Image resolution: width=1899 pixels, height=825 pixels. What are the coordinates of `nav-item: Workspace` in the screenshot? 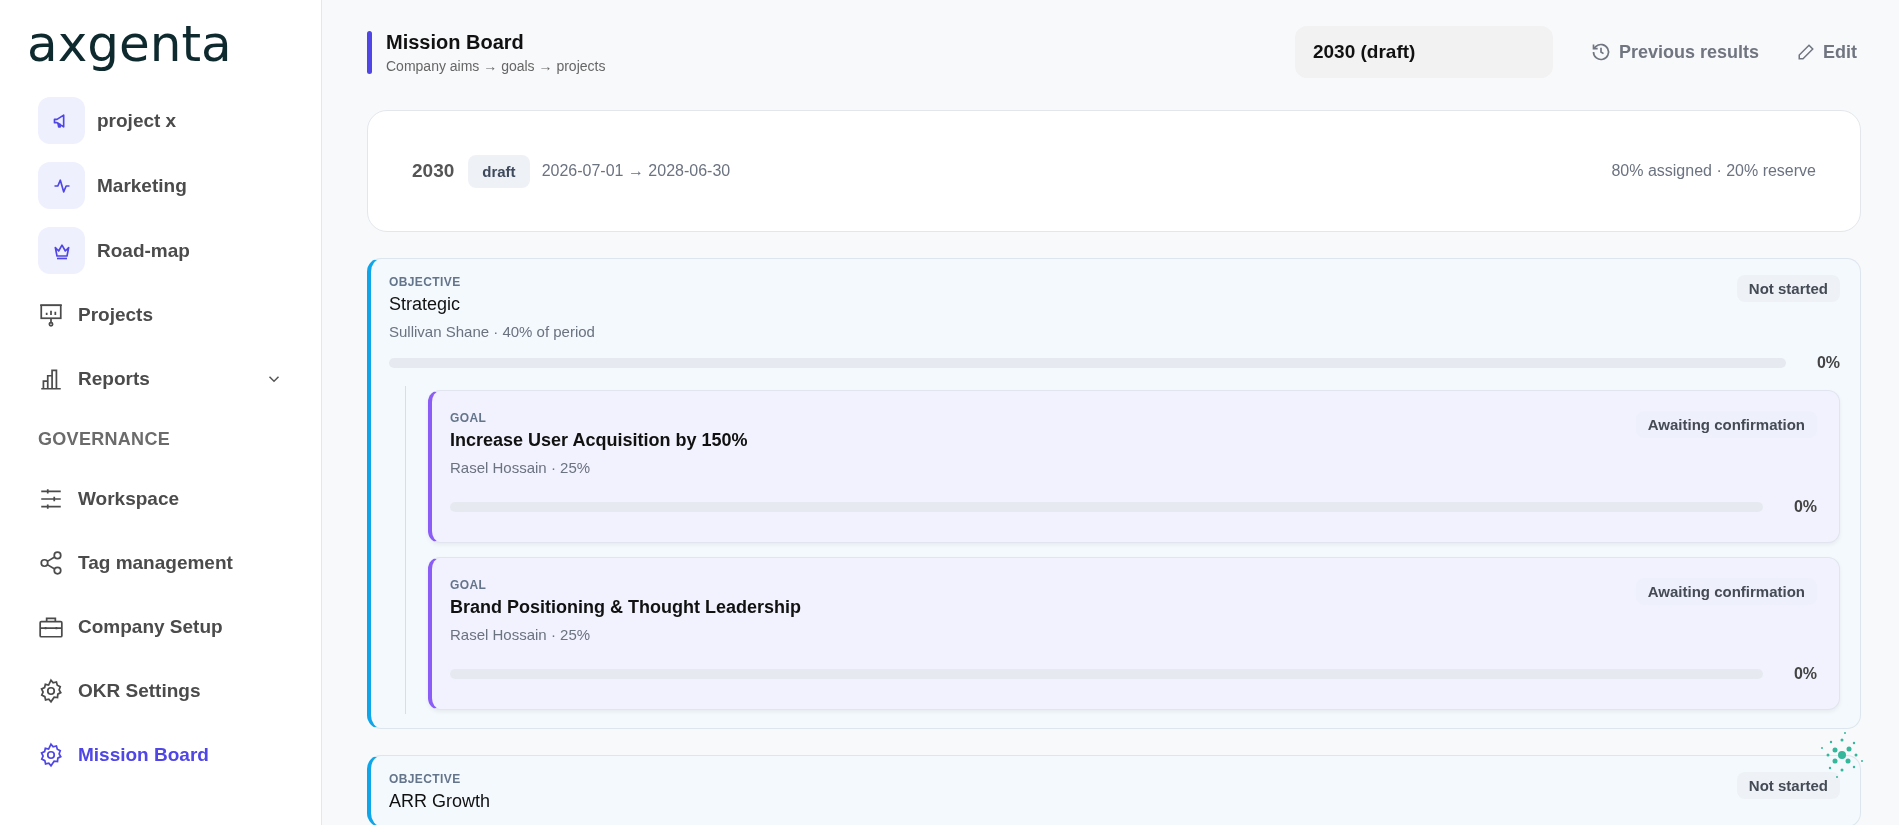 It's located at (160, 499).